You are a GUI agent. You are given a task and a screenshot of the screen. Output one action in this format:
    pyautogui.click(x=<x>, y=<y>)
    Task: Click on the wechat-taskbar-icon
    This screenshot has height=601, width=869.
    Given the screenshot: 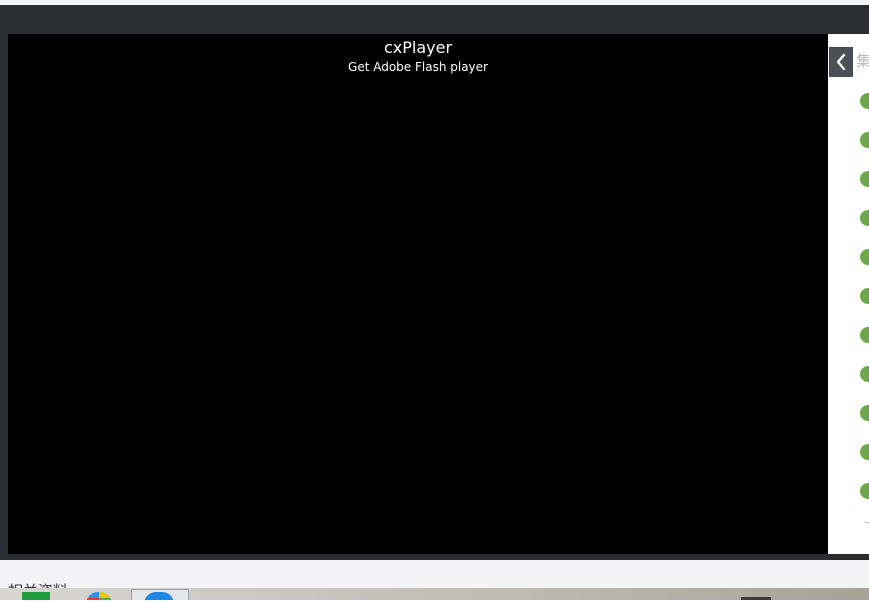 What is the action you would take?
    pyautogui.click(x=36, y=596)
    